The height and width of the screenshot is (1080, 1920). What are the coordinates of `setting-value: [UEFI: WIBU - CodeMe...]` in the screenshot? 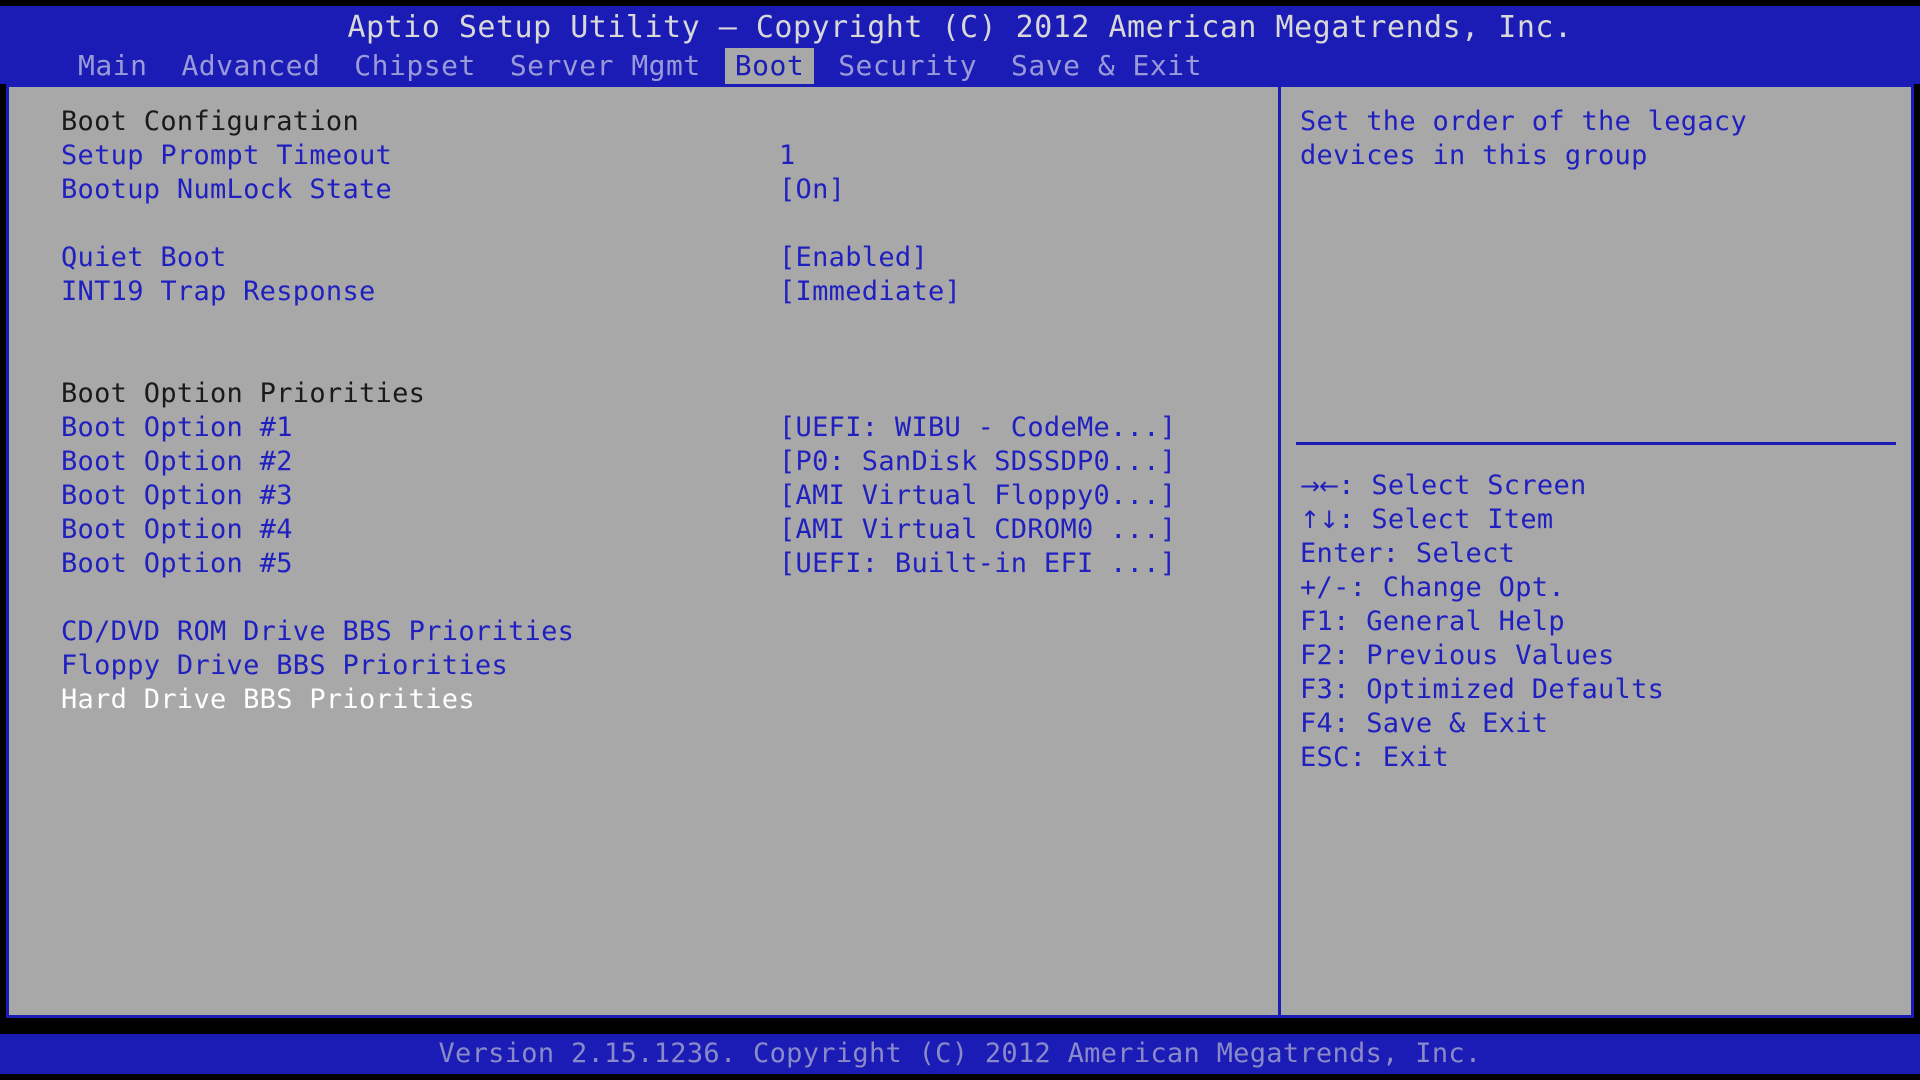 It's located at (977, 428).